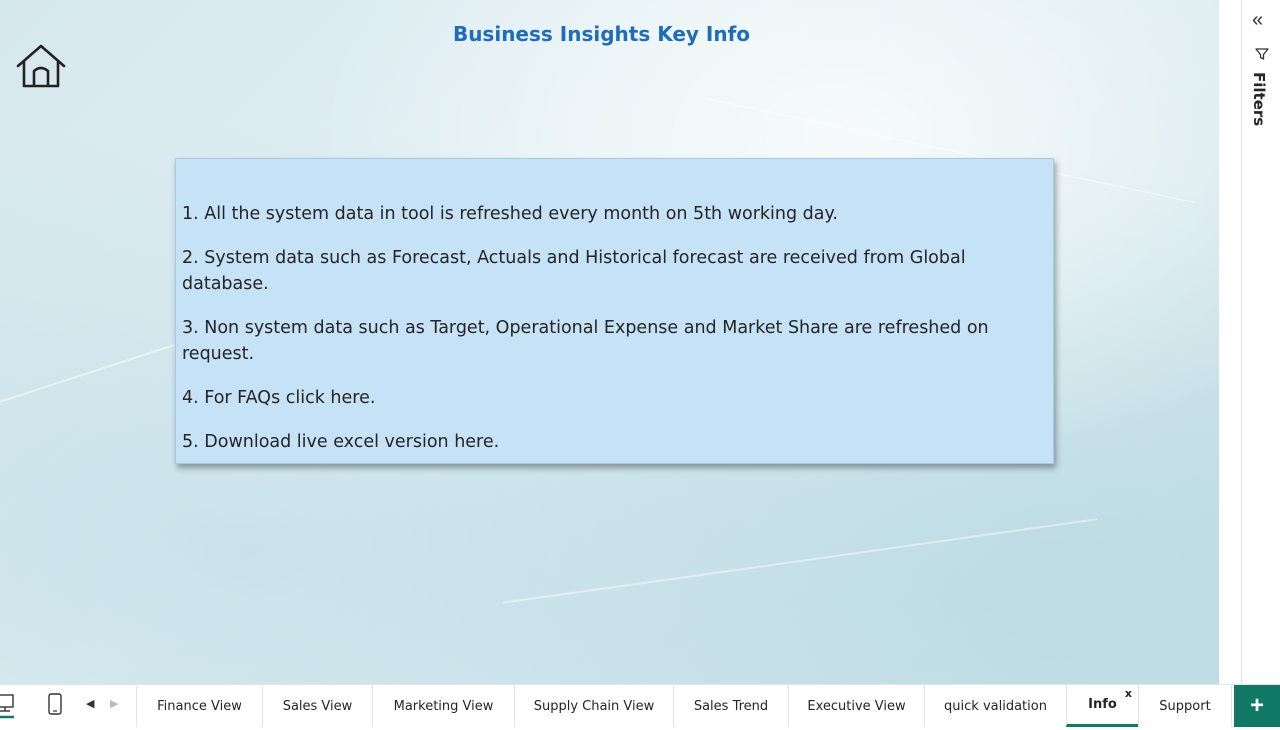 The image size is (1280, 730). I want to click on canvas-gutter, so click(1230, 342).